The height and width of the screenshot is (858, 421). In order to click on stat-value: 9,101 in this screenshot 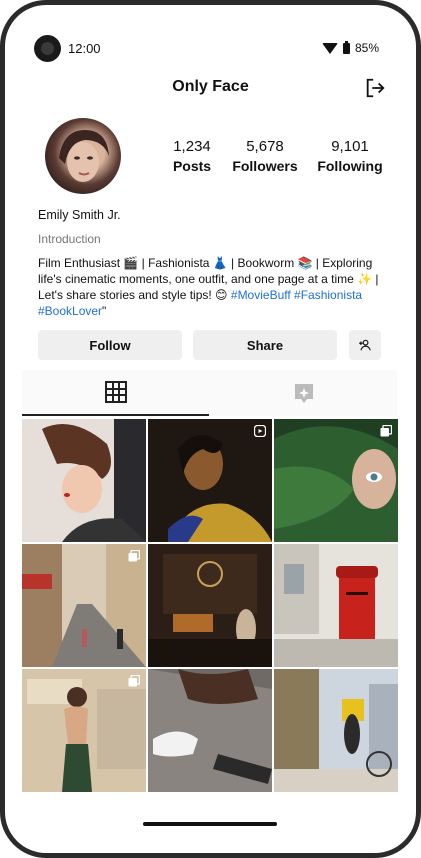, I will do `click(350, 146)`.